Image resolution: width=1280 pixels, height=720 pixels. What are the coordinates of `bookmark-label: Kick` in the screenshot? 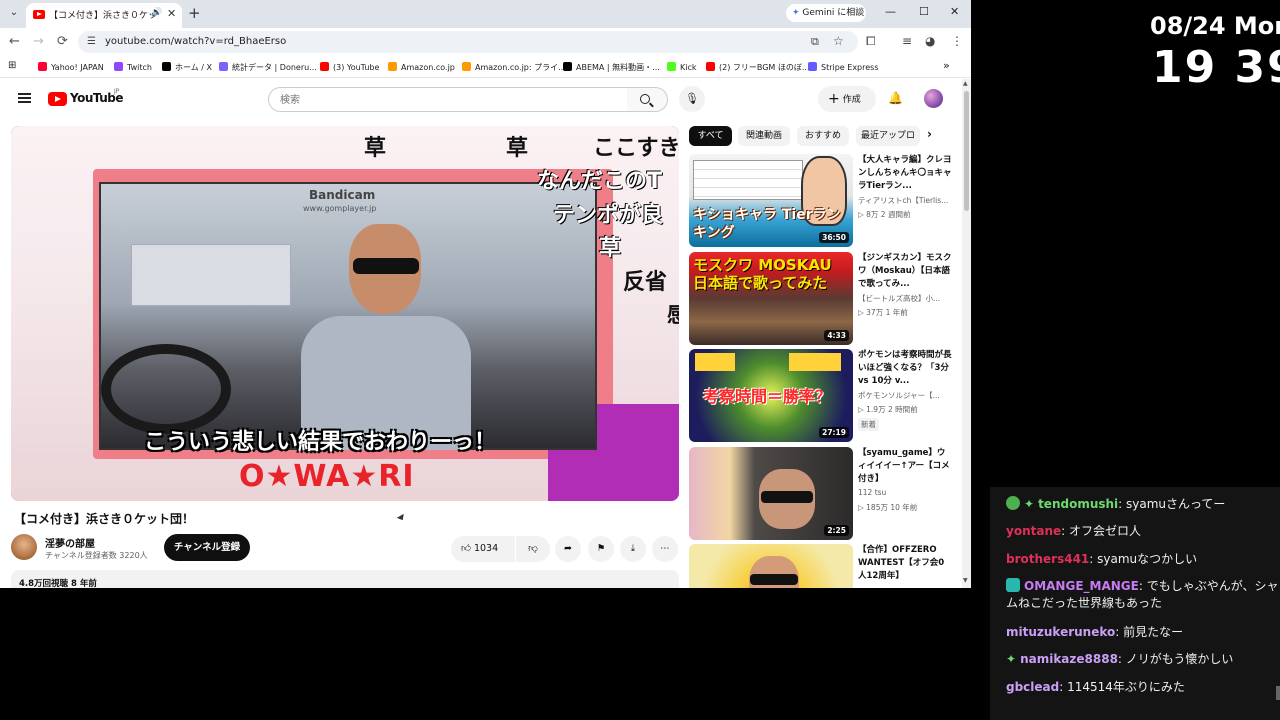 It's located at (688, 67).